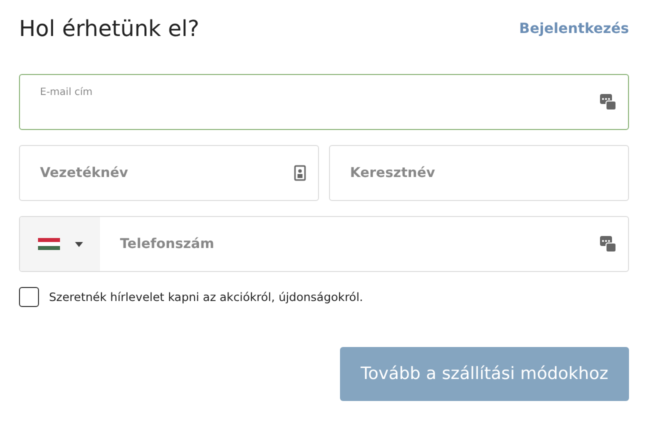  I want to click on caret-icon, so click(78, 244).